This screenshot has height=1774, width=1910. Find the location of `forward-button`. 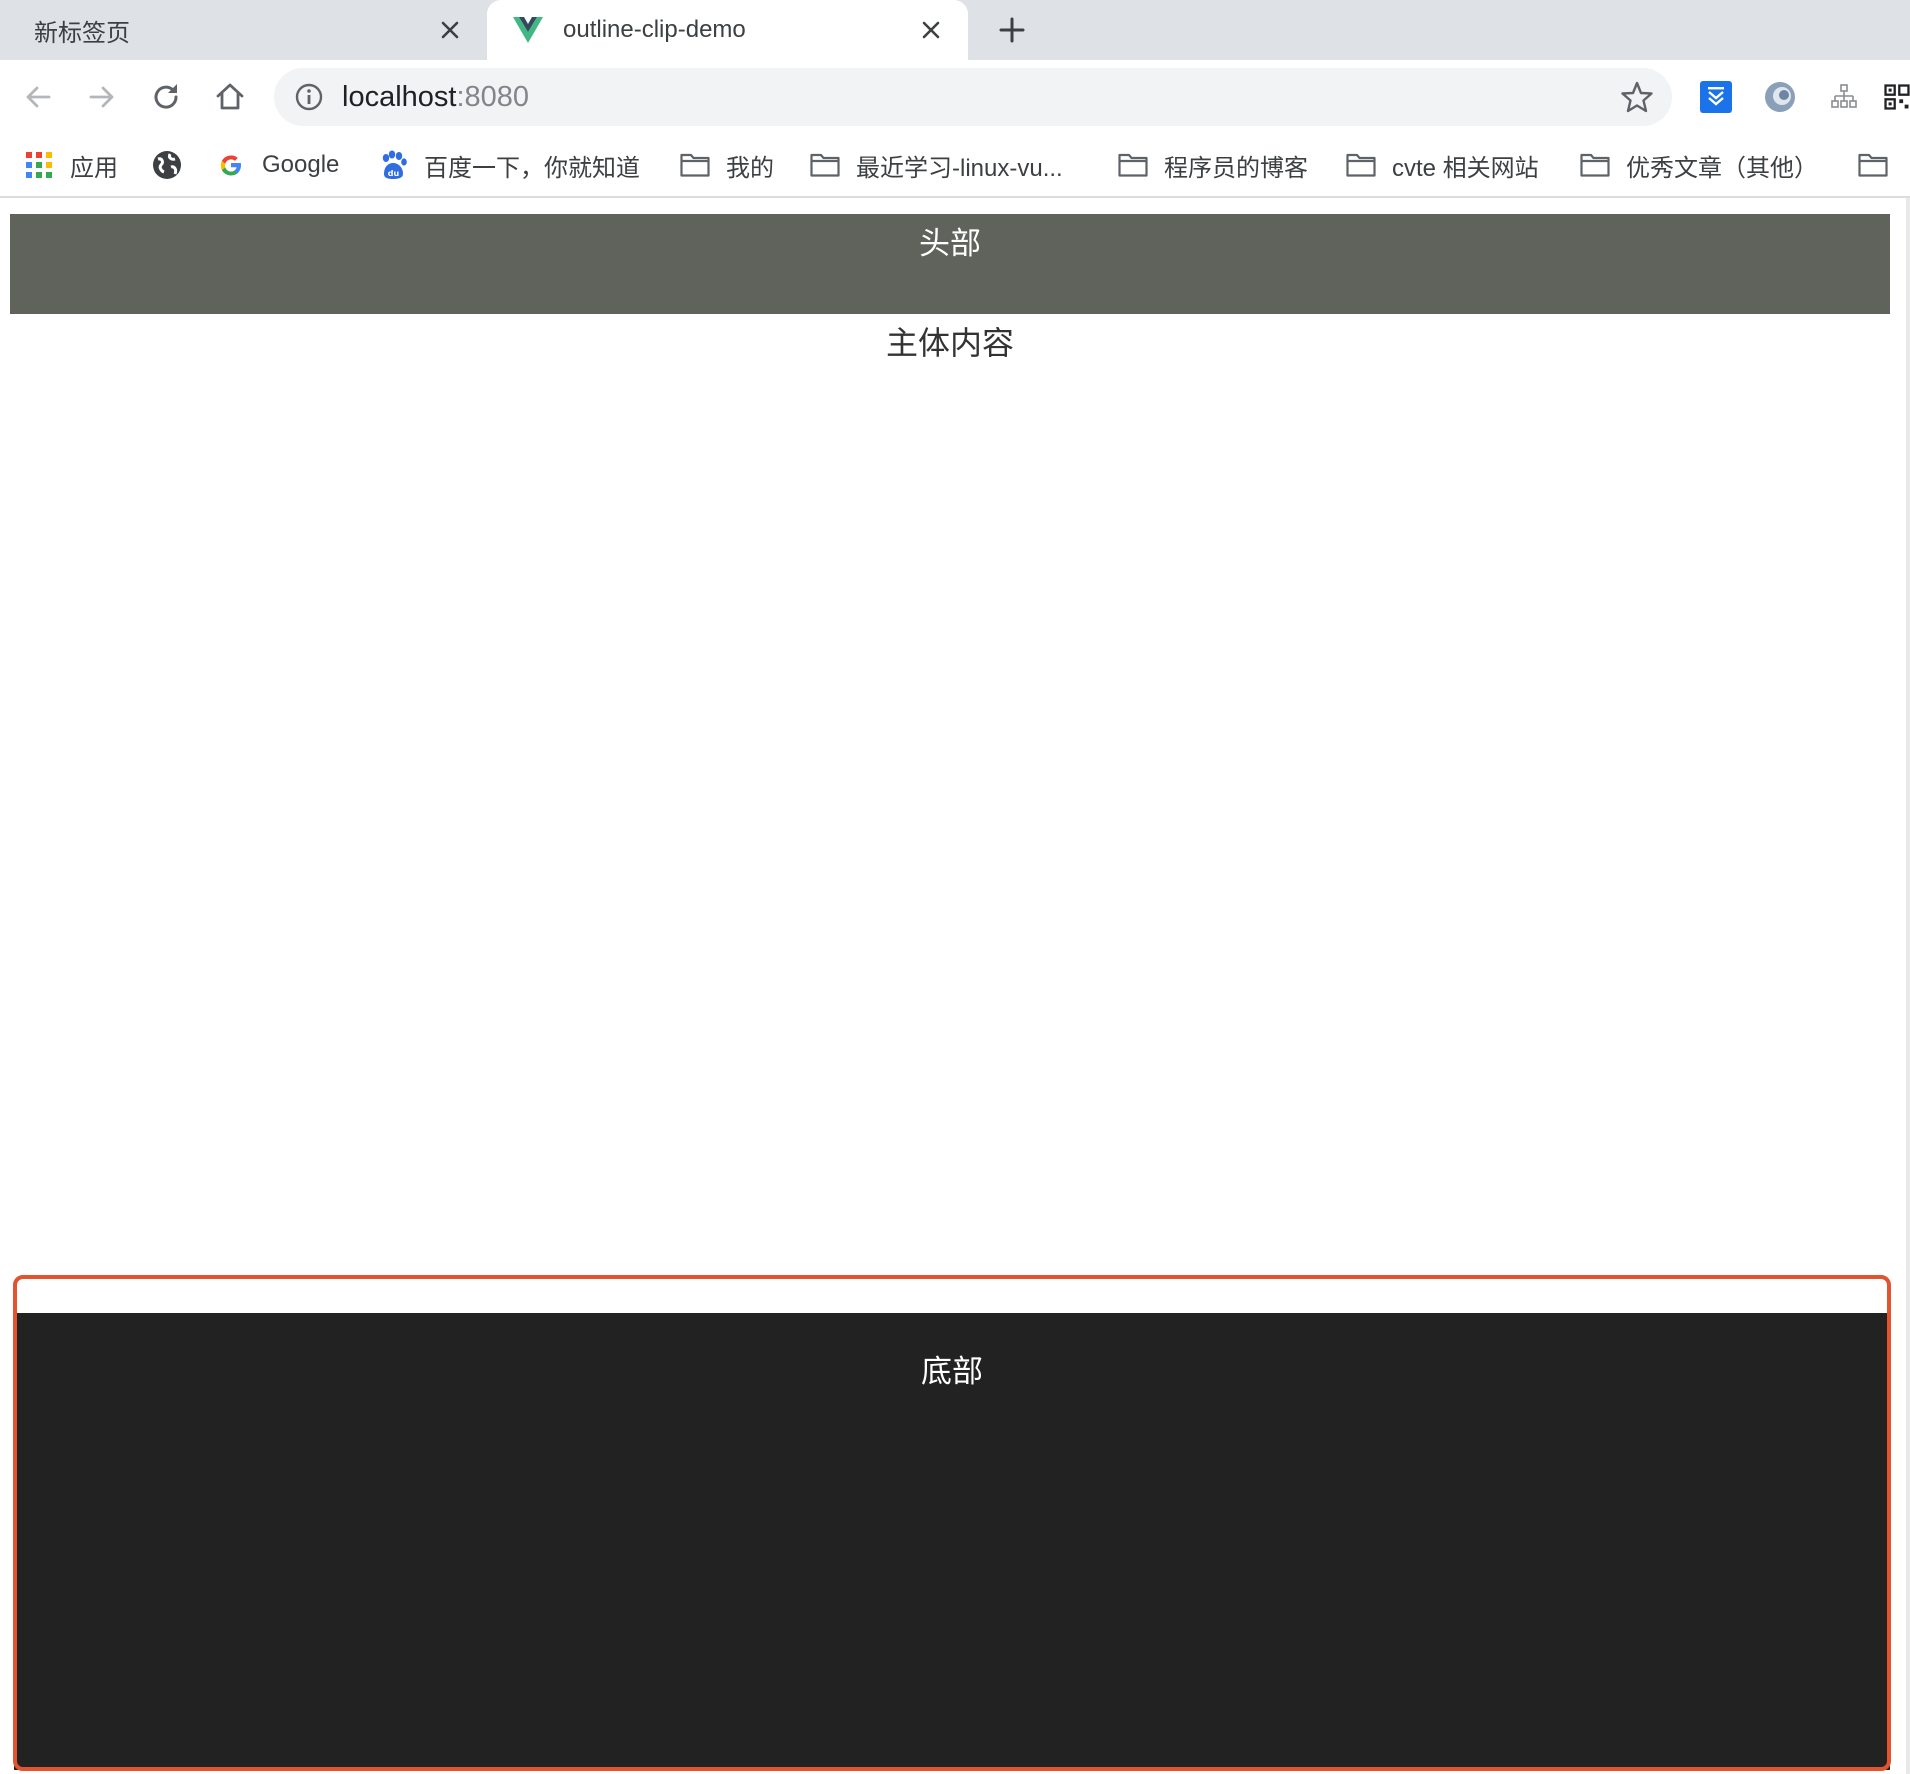

forward-button is located at coordinates (102, 97).